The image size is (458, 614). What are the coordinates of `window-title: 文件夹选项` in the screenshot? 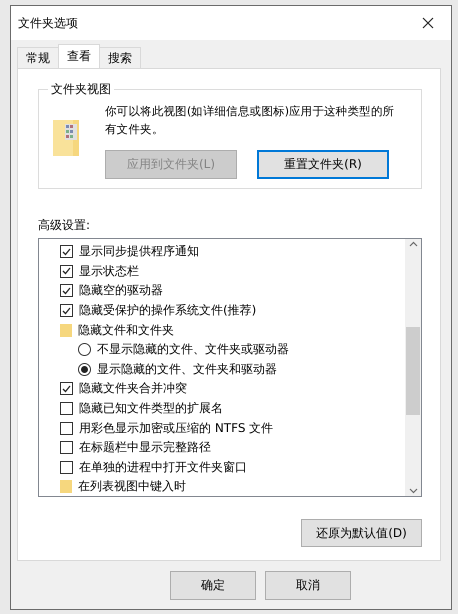 It's located at (48, 23).